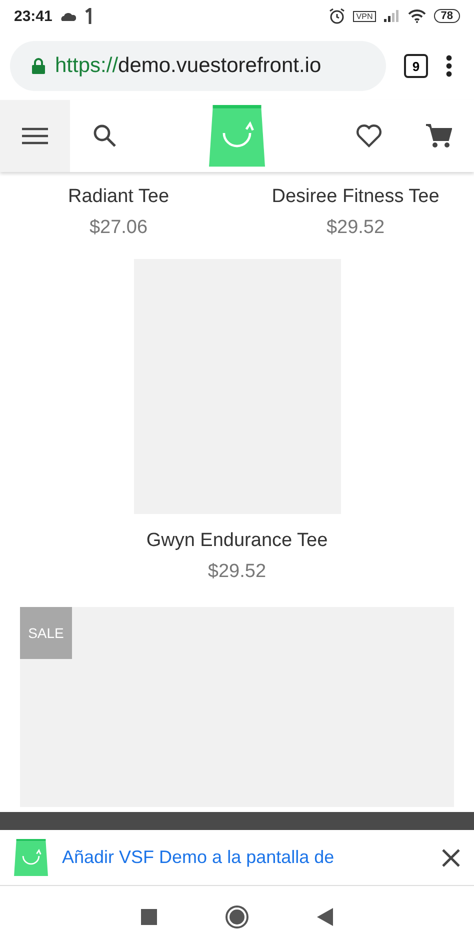 The width and height of the screenshot is (474, 948). Describe the element at coordinates (105, 136) in the screenshot. I see `search-icon` at that location.